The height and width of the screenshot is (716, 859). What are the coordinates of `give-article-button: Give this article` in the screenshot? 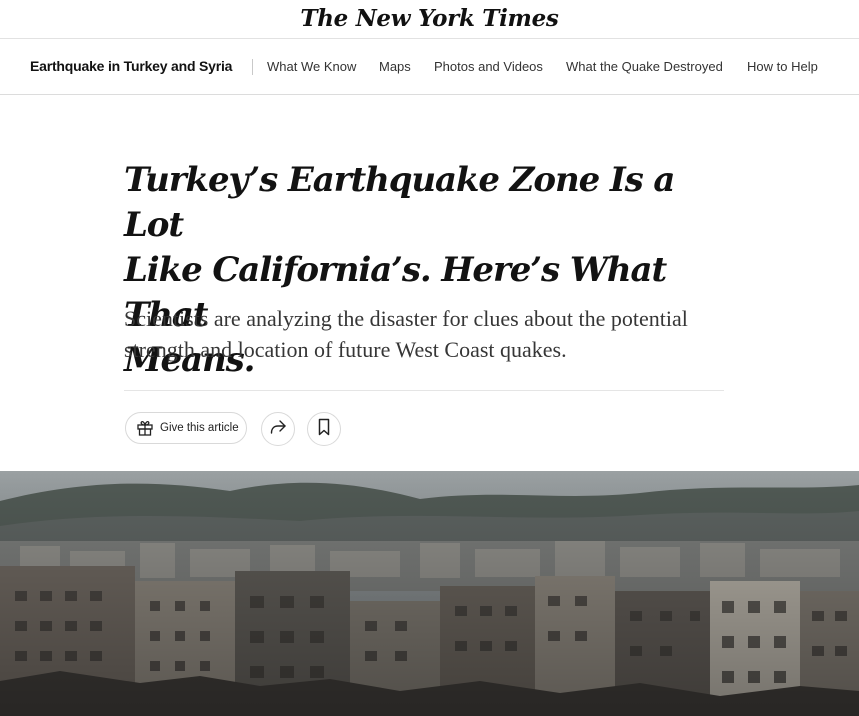 It's located at (186, 428).